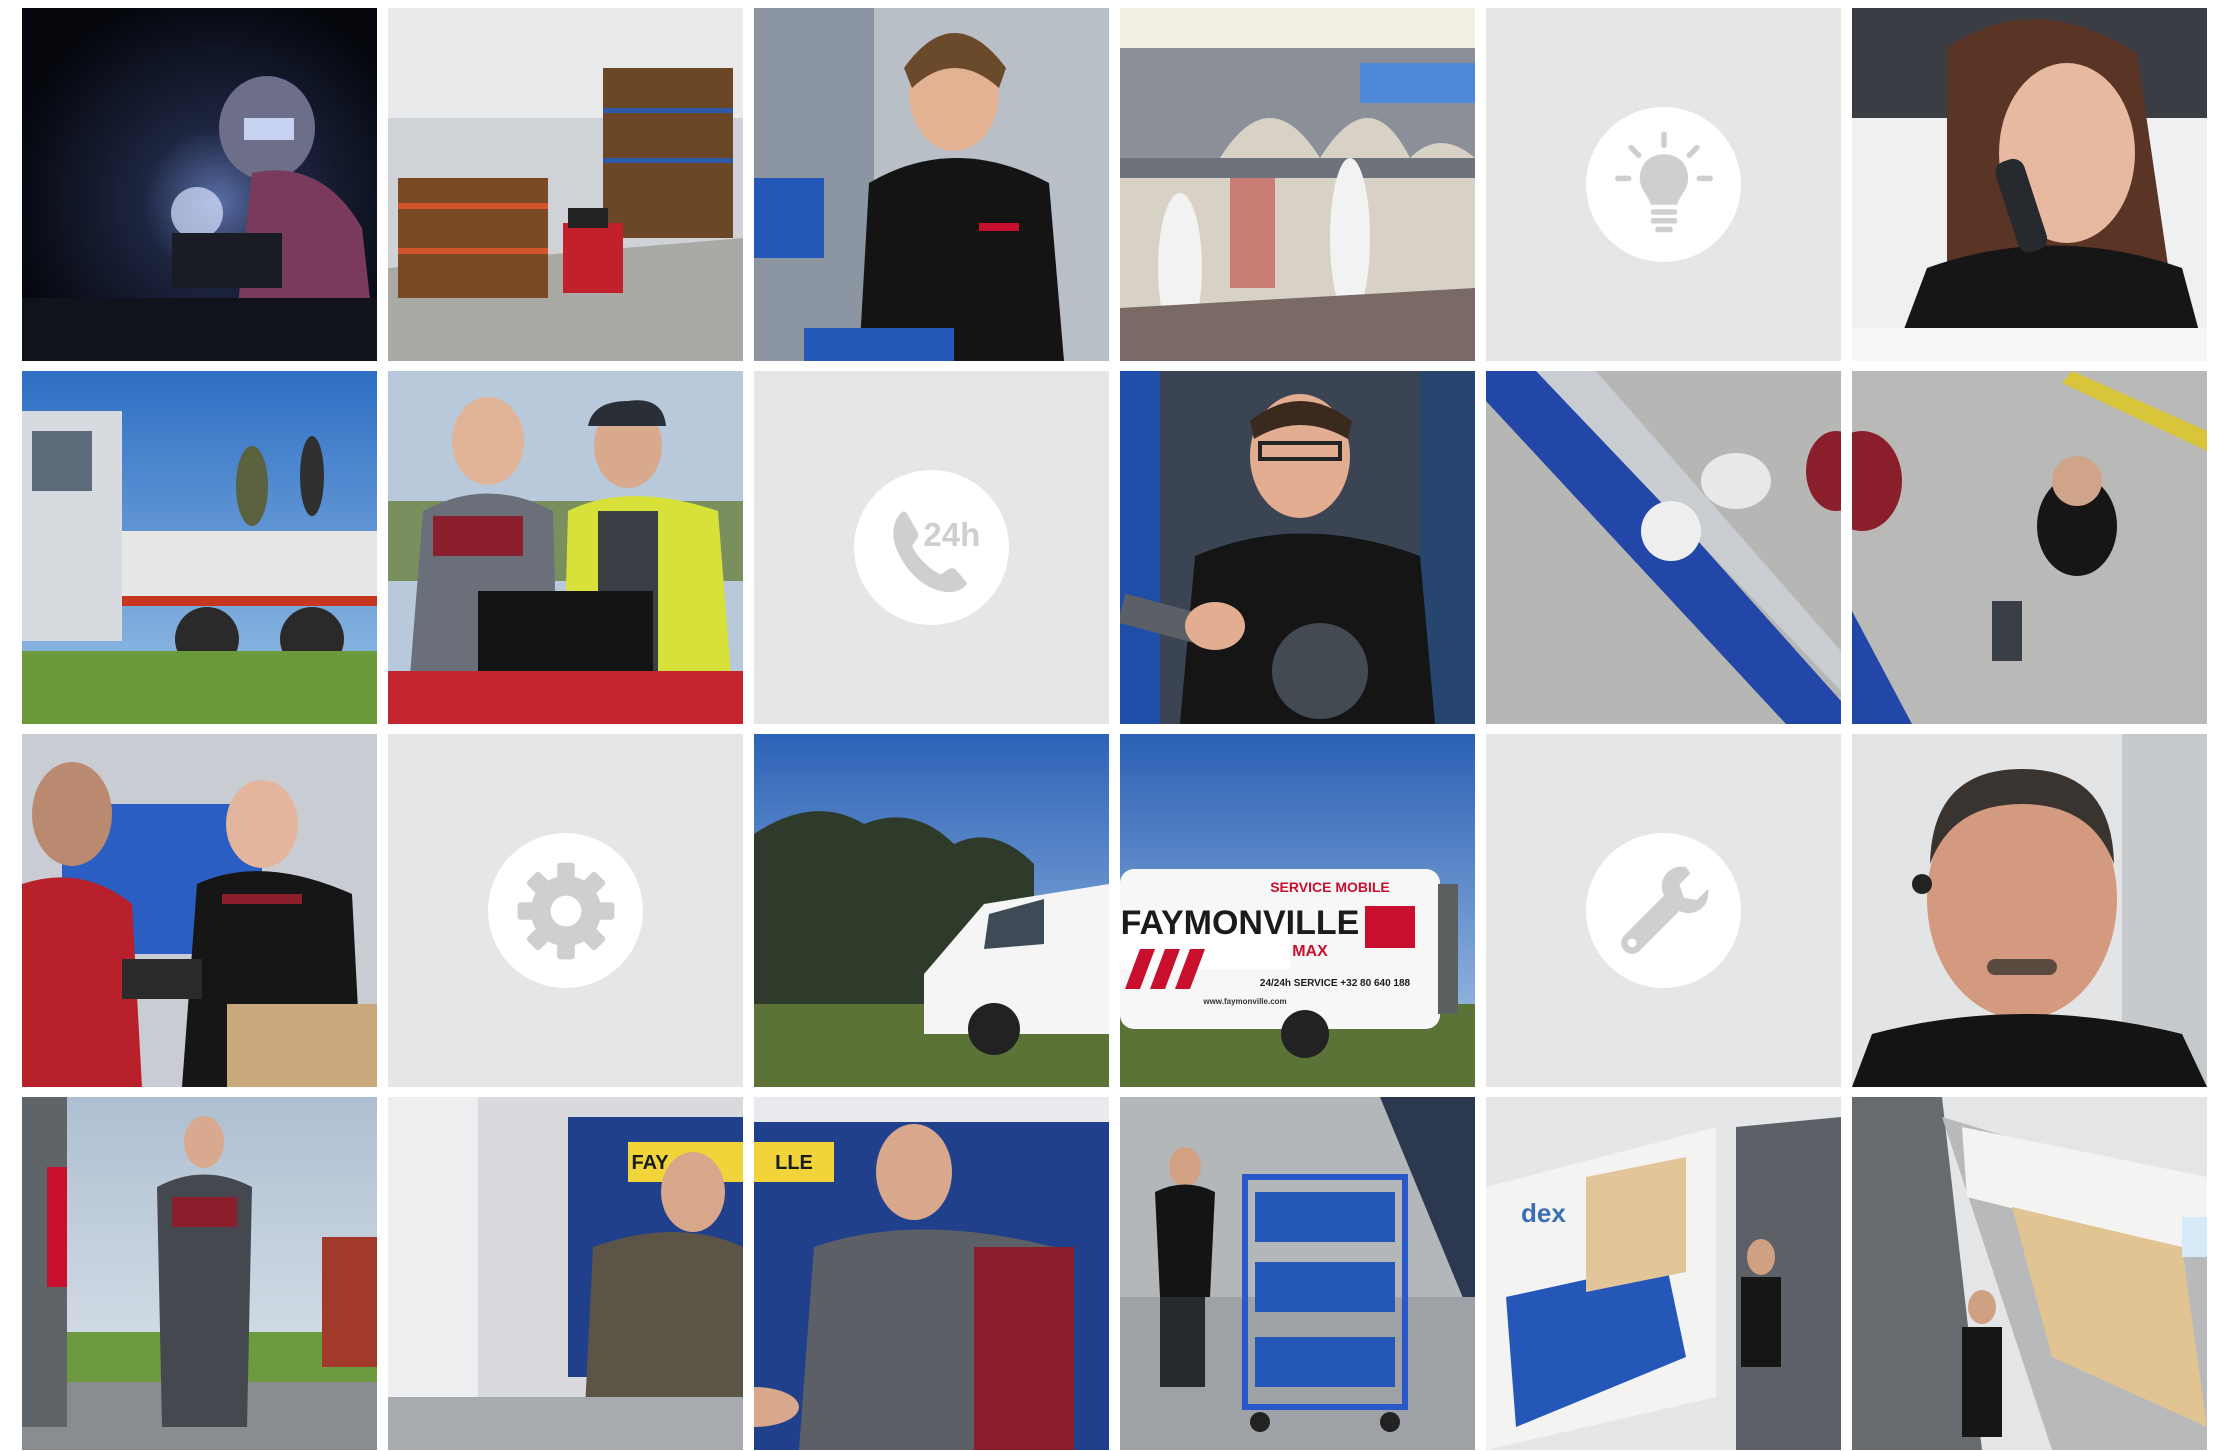 This screenshot has width=2228, height=1451. I want to click on icon-tile-repair, so click(1663, 910).